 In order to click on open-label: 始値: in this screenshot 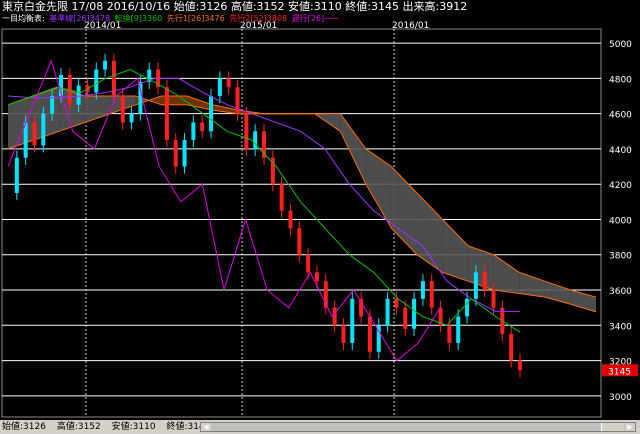, I will do `click(186, 6)`.